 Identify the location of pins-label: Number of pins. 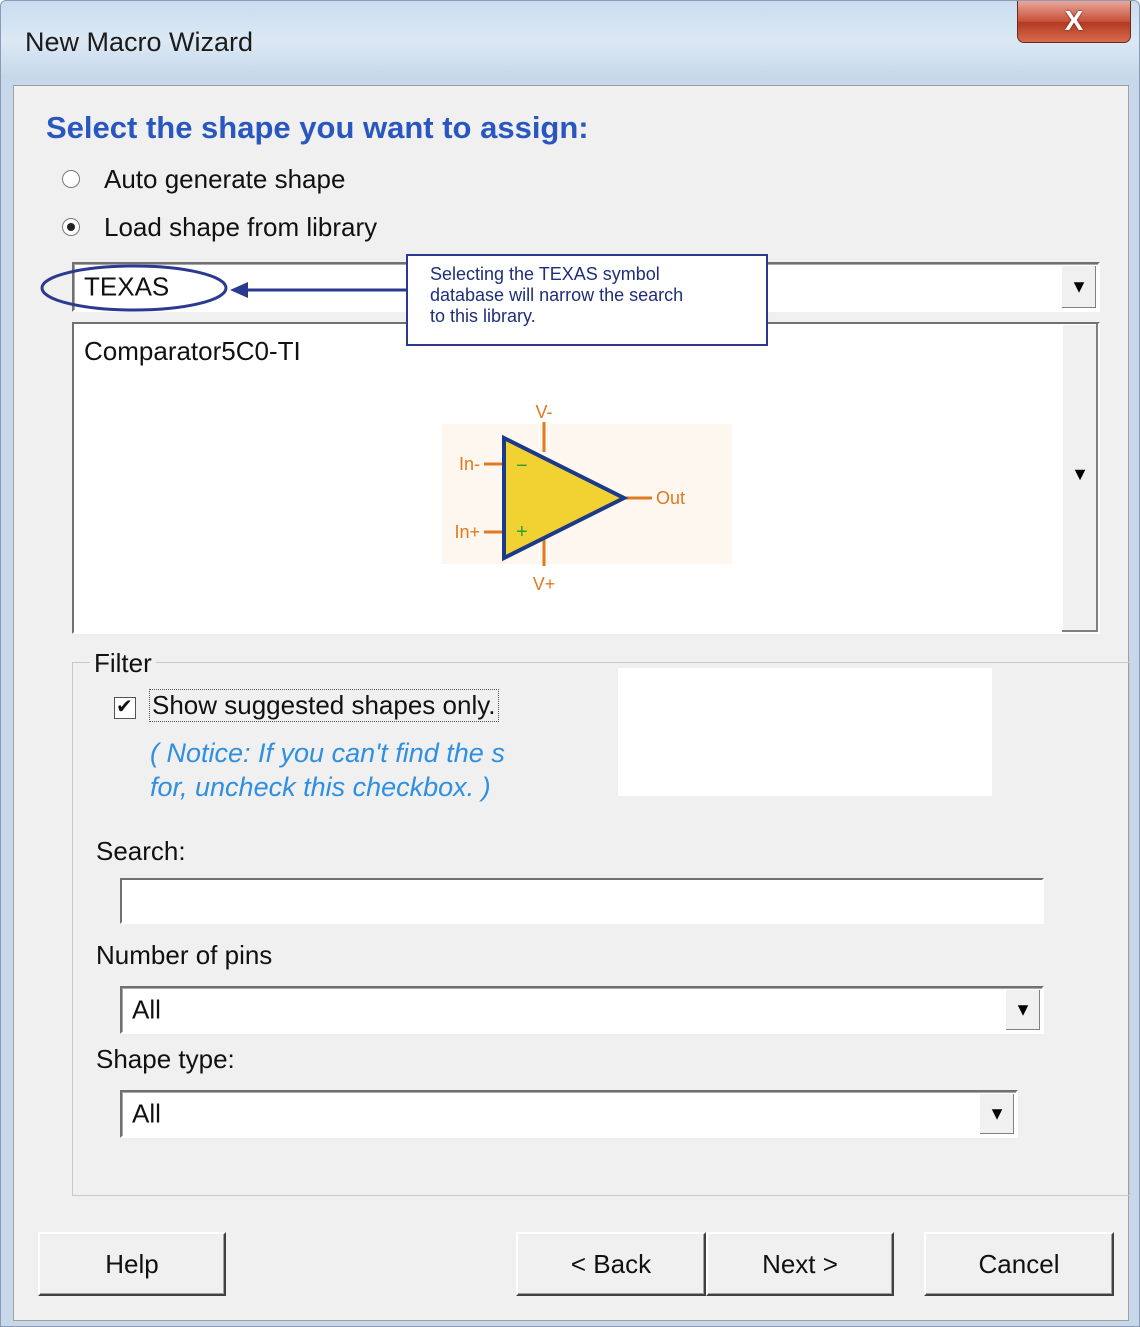
(184, 955).